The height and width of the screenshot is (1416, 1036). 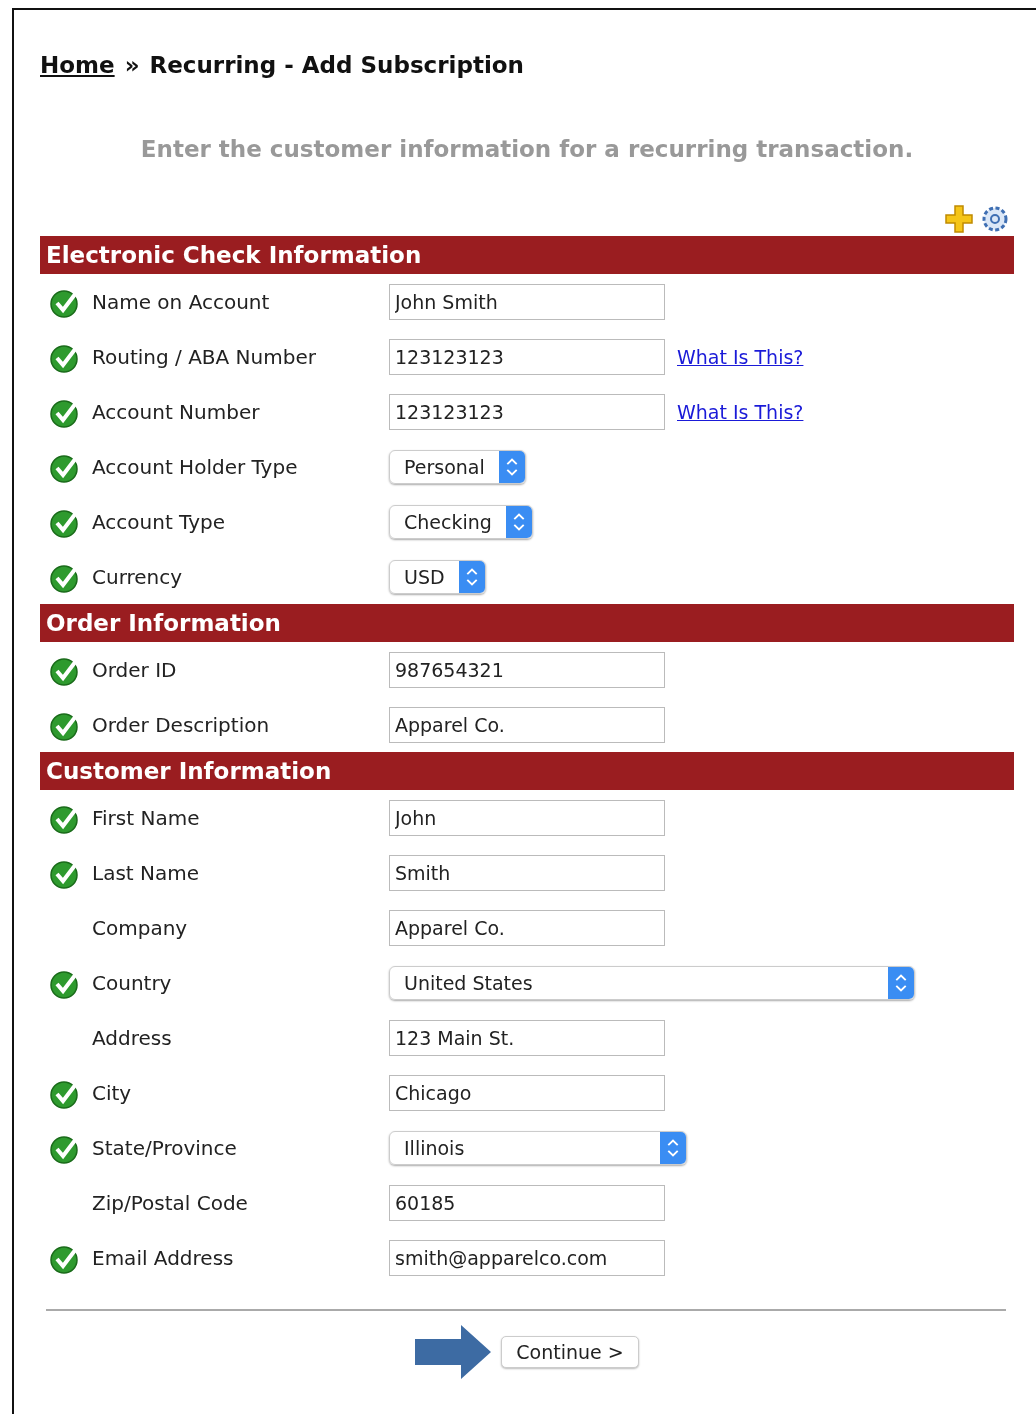 What do you see at coordinates (181, 301) in the screenshot?
I see `field-label: Name on Account` at bounding box center [181, 301].